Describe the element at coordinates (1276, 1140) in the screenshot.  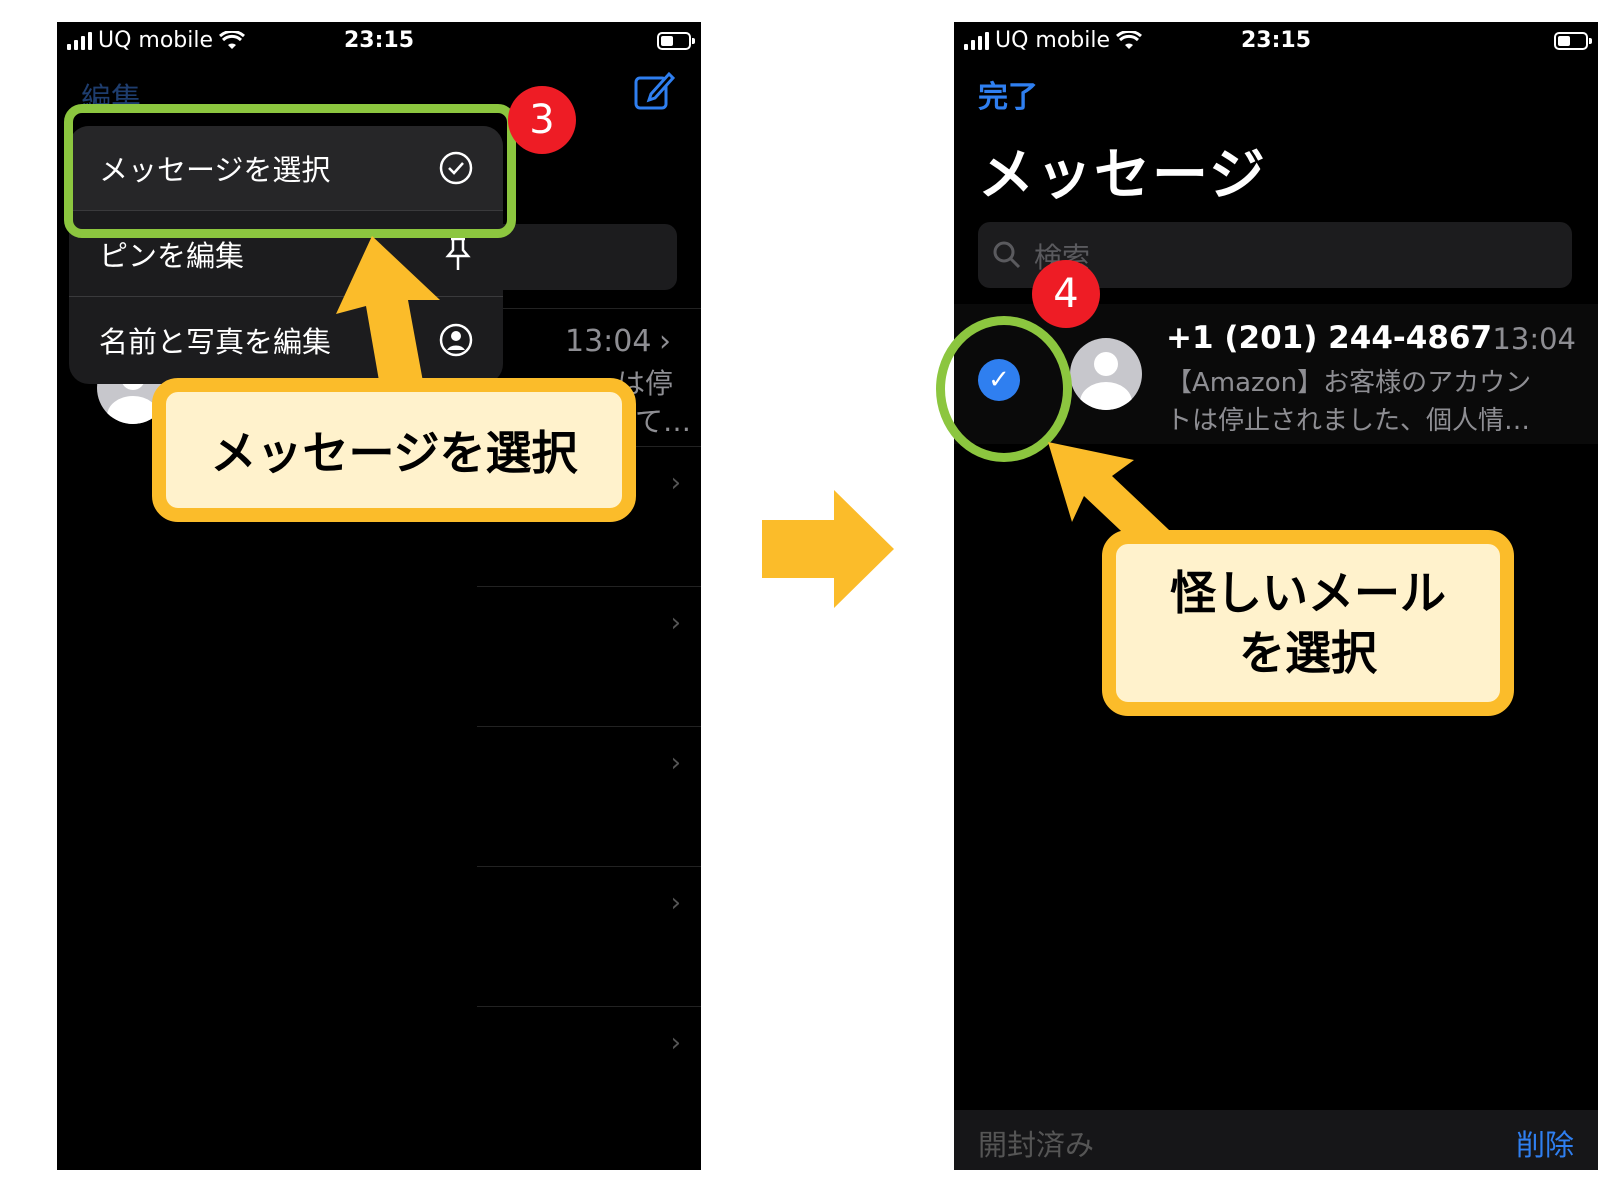
I see `bottom-toolbar: 開封済み 削除` at that location.